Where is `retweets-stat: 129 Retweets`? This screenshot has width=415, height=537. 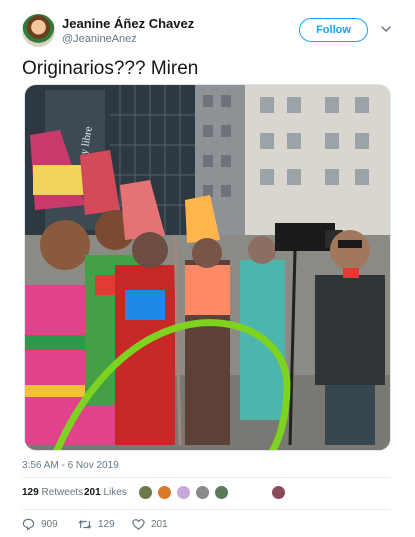
retweets-stat: 129 Retweets is located at coordinates (52, 492).